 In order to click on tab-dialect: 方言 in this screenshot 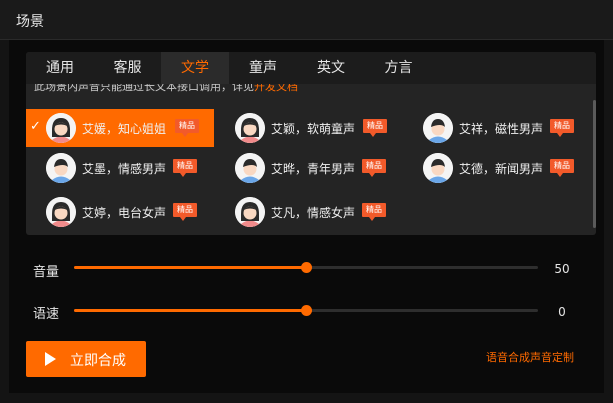, I will do `click(398, 68)`.